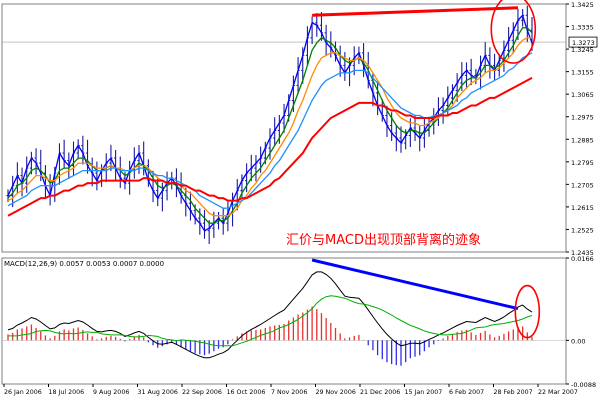 This screenshot has height=404, width=600. I want to click on price-y-tick-label: 1.3335, so click(582, 28).